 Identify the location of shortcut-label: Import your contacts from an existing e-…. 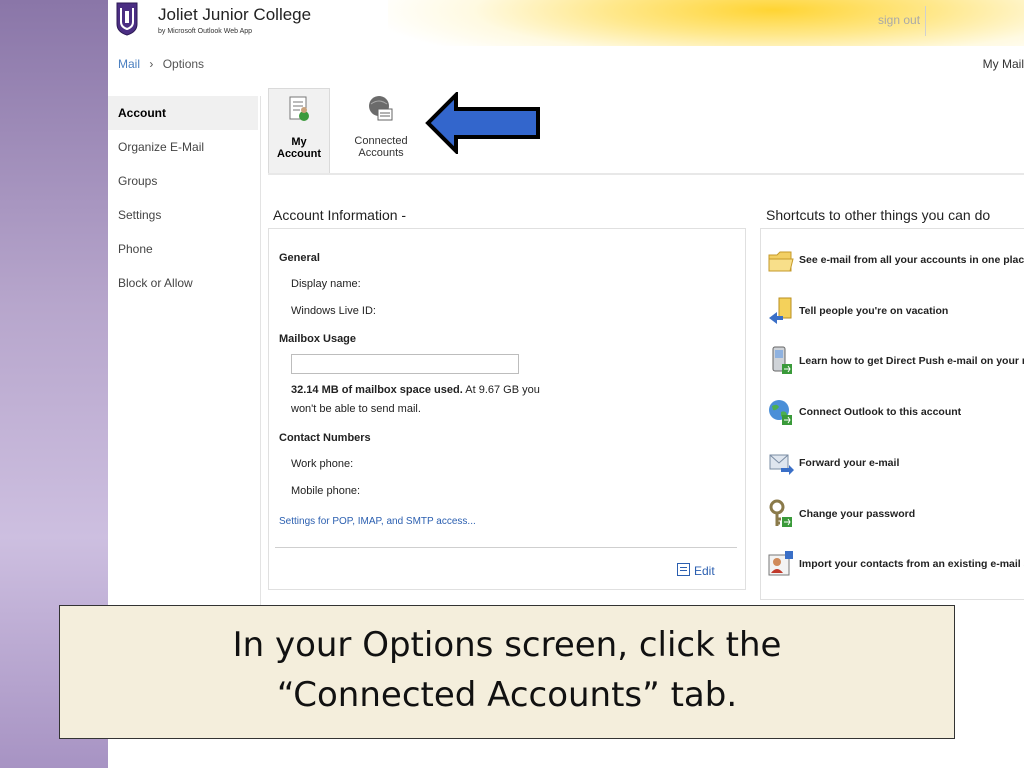
(911, 564).